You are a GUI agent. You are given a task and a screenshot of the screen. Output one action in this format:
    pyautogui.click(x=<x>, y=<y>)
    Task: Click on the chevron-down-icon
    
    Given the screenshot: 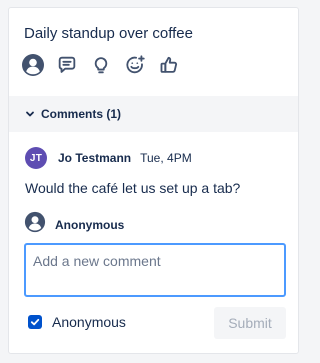 What is the action you would take?
    pyautogui.click(x=30, y=114)
    